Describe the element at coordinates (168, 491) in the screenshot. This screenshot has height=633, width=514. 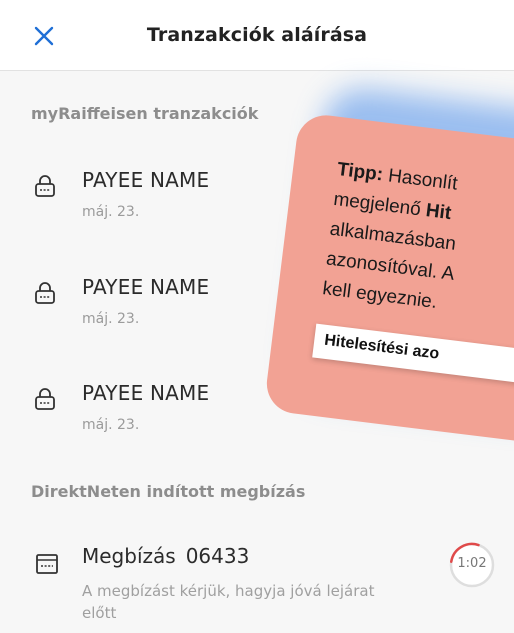
I see `section-label-direktnet: DirektNeten indított megbízás` at that location.